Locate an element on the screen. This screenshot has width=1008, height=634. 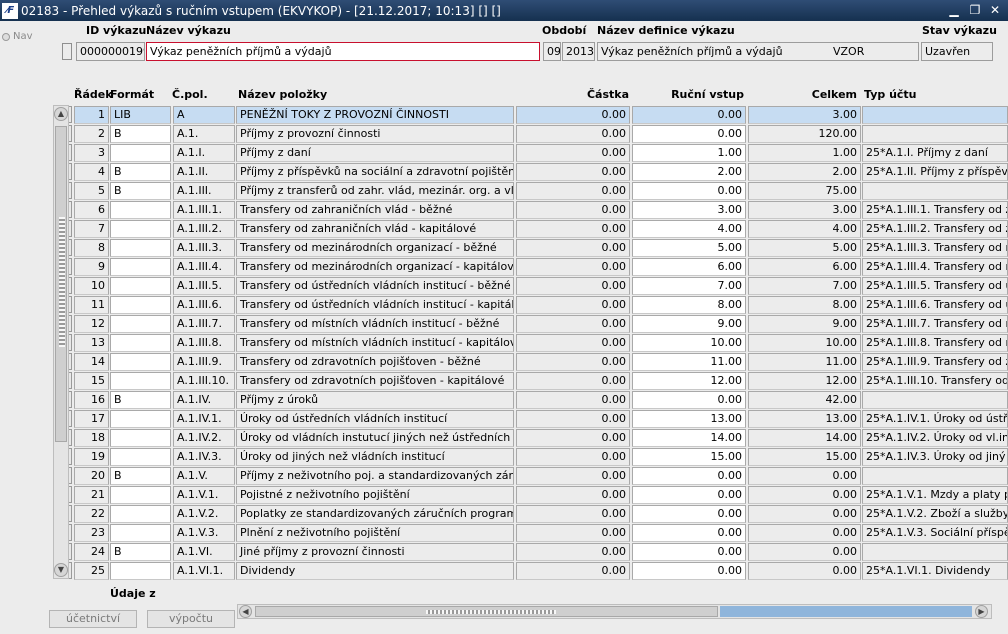
cell-item-no: A.1.V.2. is located at coordinates (204, 514).